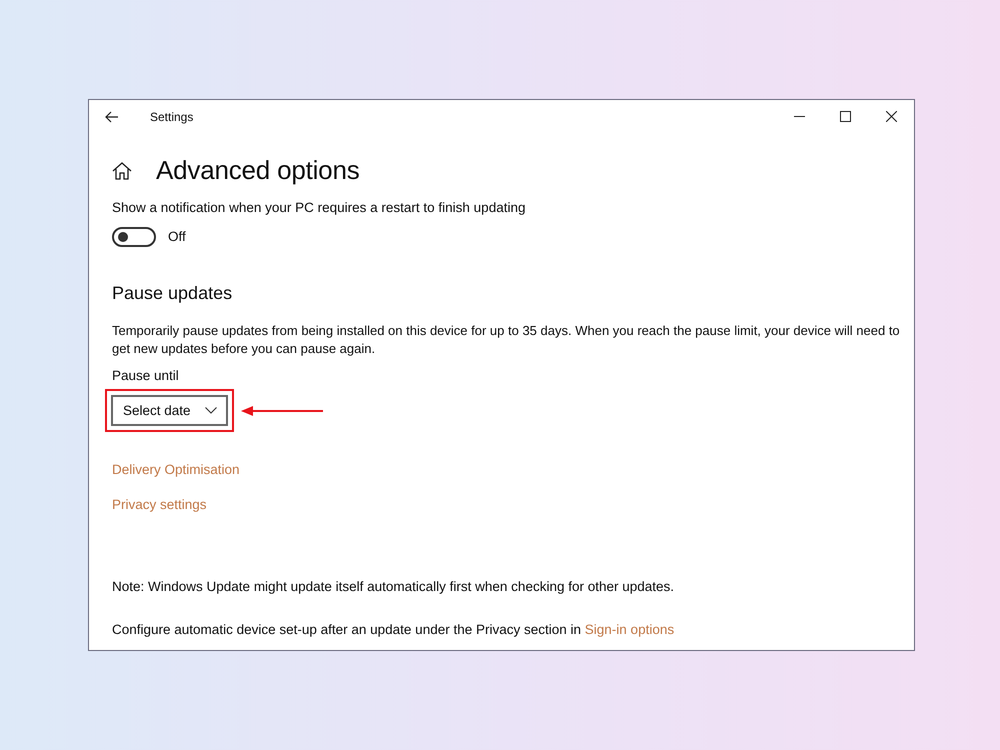  I want to click on date-dropdown: Select date, so click(169, 410).